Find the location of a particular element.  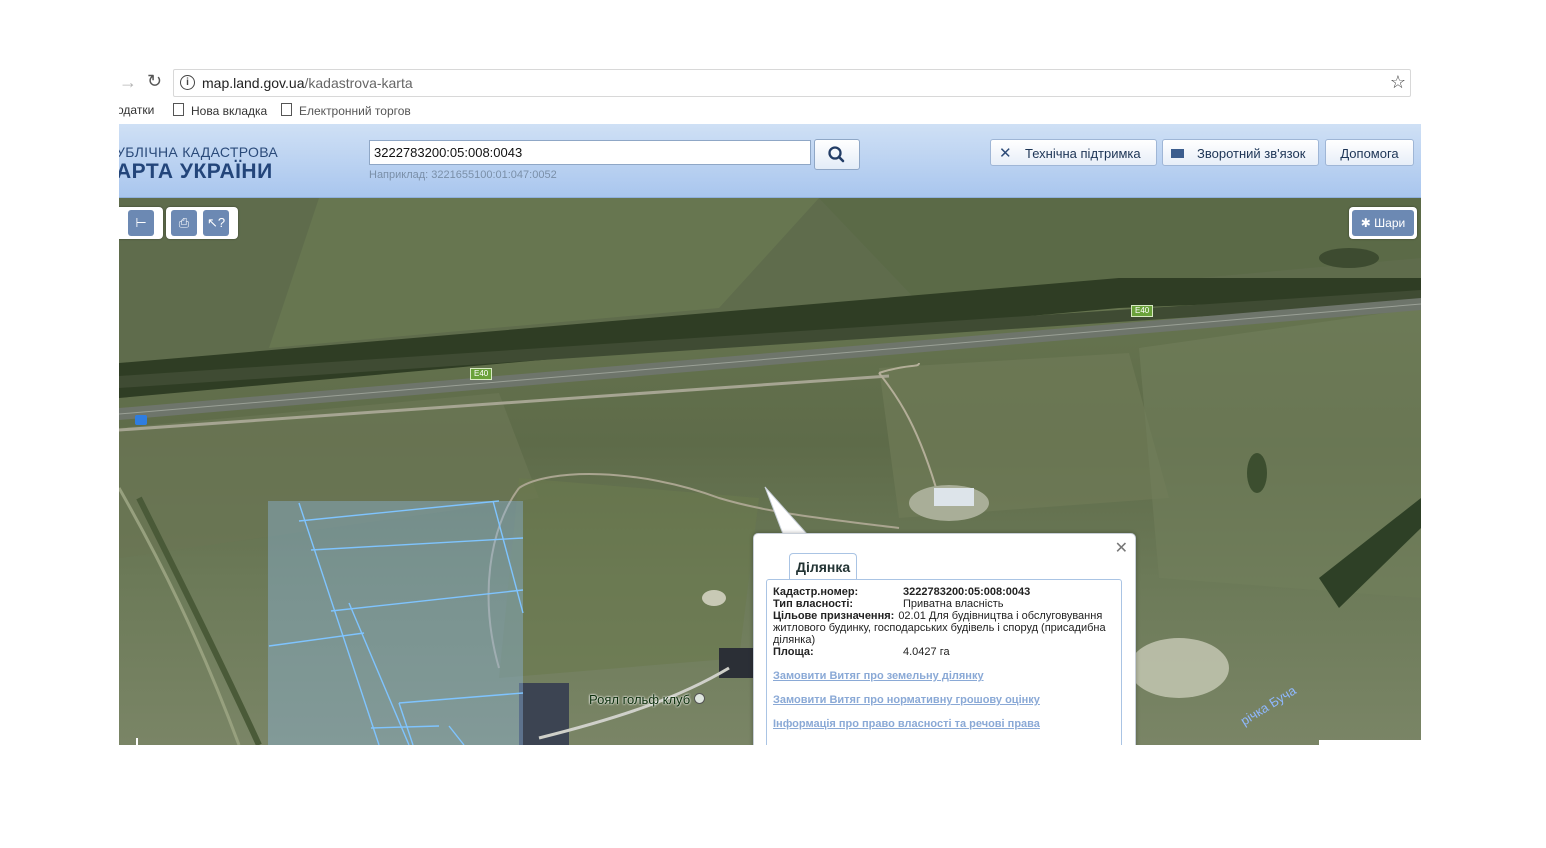

feedback-button: Зворотний зв'язок is located at coordinates (1240, 152).